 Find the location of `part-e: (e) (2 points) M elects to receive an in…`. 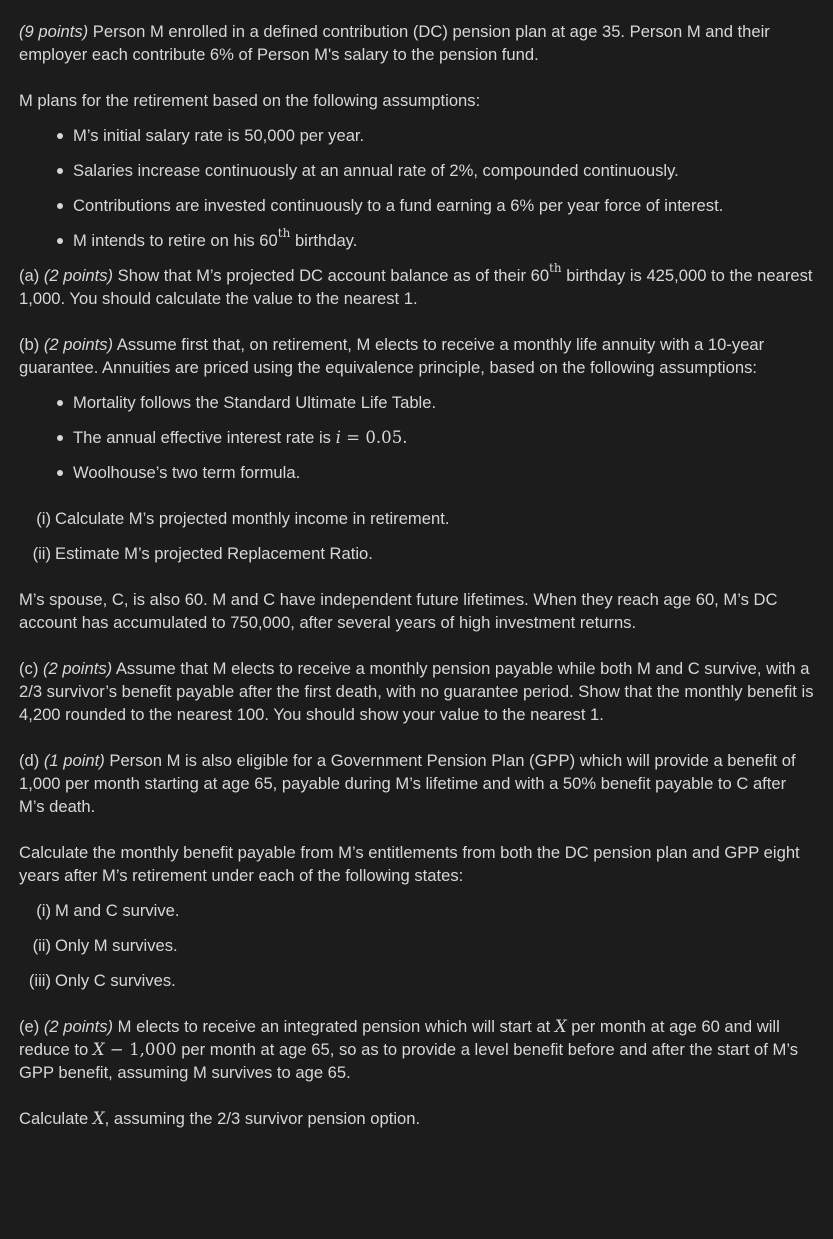

part-e: (e) (2 points) M elects to receive an in… is located at coordinates (409, 1049).